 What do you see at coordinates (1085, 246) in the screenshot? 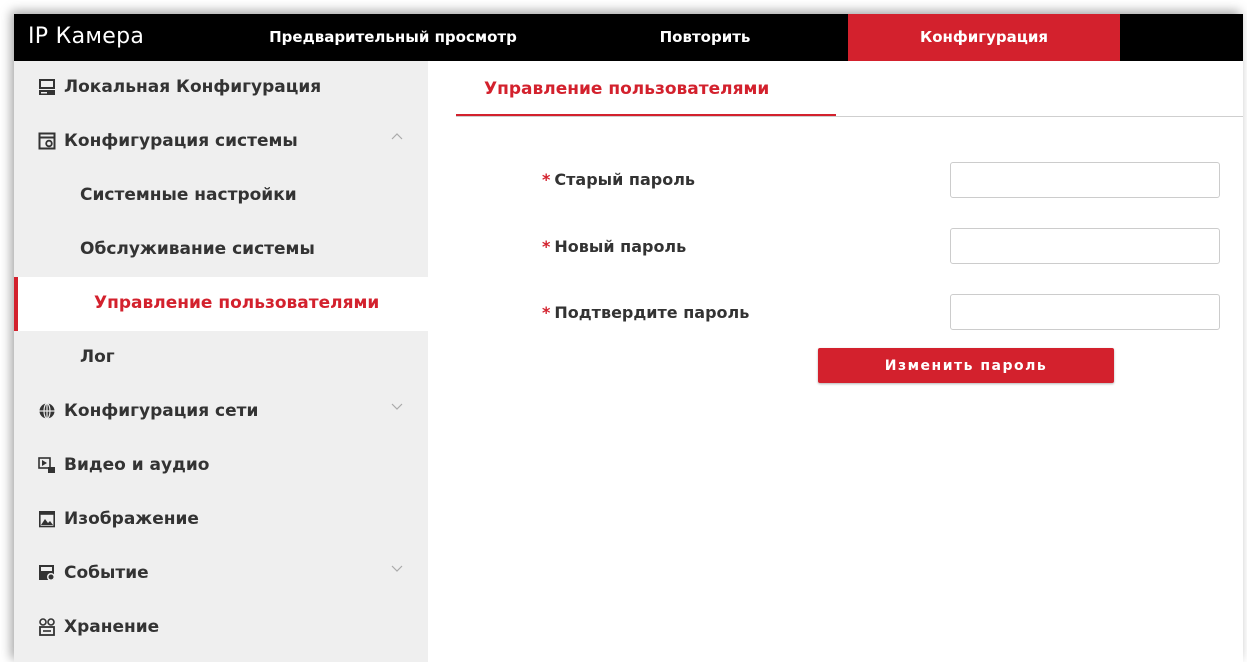
I see `new-password-field` at bounding box center [1085, 246].